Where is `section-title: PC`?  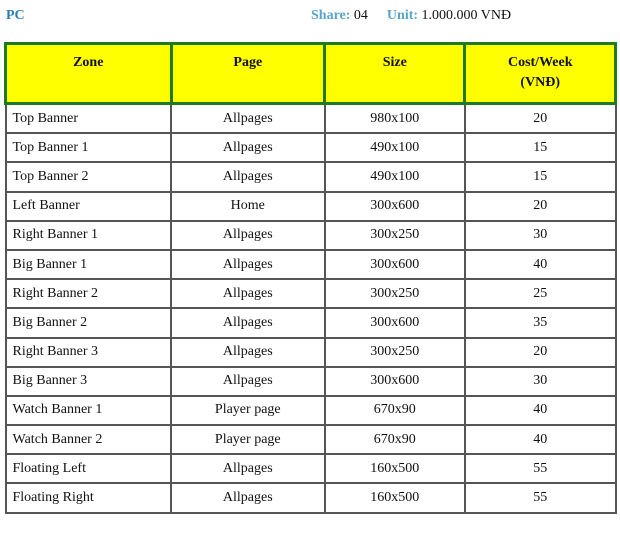 section-title: PC is located at coordinates (15, 15).